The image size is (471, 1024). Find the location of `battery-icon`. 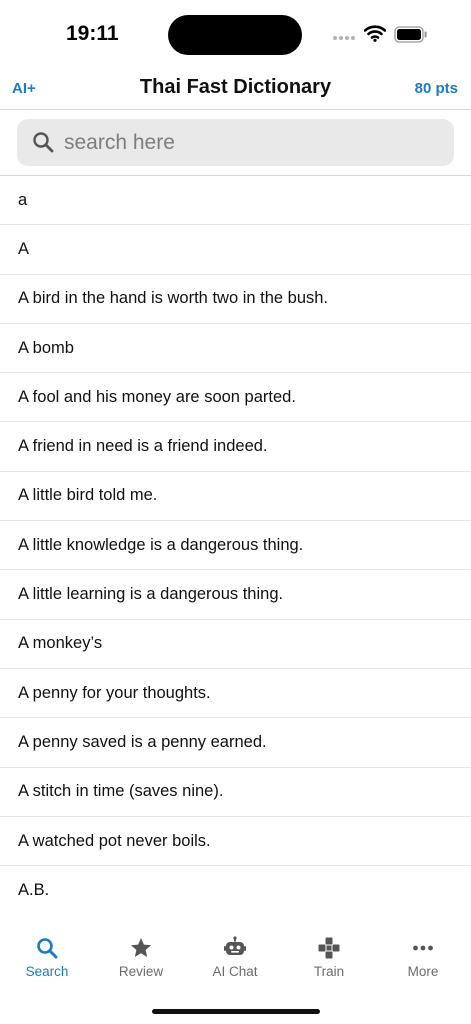

battery-icon is located at coordinates (410, 34).